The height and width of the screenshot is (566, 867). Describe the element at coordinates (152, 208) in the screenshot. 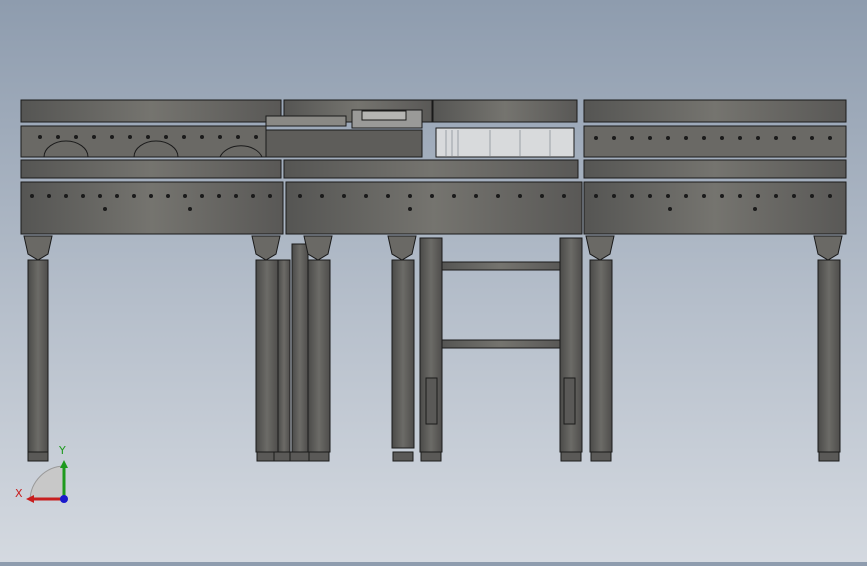

I see `main-beam-left` at that location.